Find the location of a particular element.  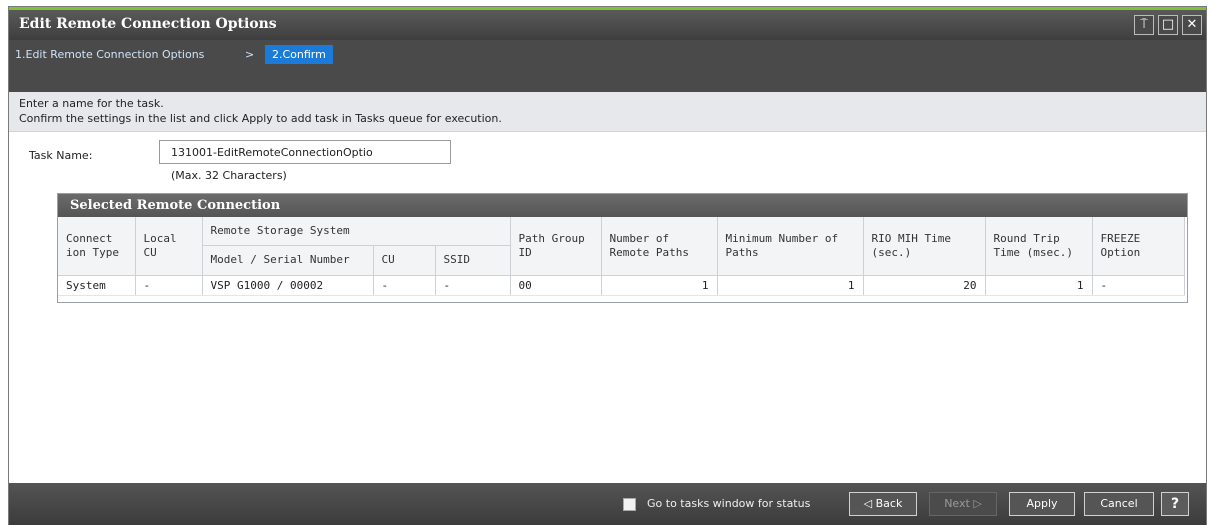

col-header-model-serial-number: Model / Serial Number is located at coordinates (288, 260).